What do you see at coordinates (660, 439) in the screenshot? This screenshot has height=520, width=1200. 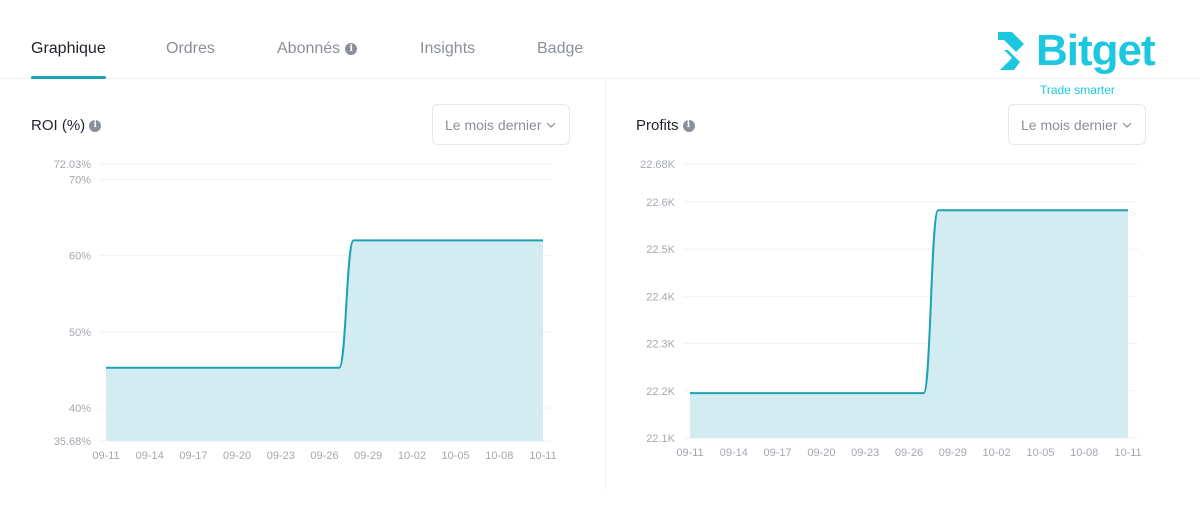 I see `profits-y-tick-label: 22.1K` at bounding box center [660, 439].